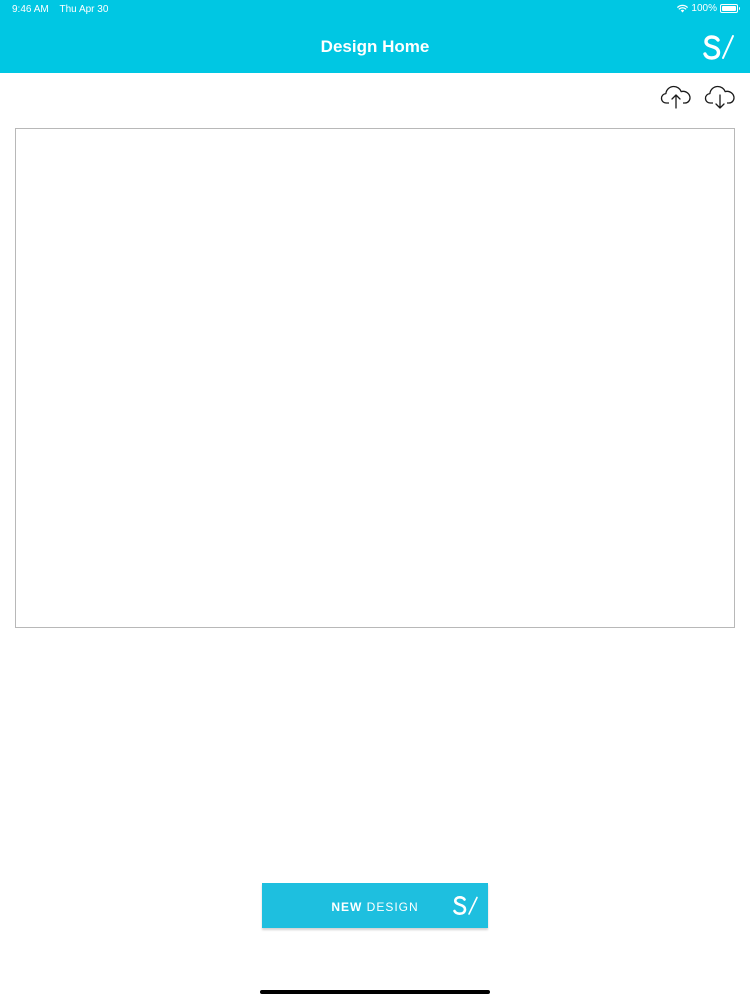  Describe the element at coordinates (676, 96) in the screenshot. I see `cloud-upload-icon` at that location.